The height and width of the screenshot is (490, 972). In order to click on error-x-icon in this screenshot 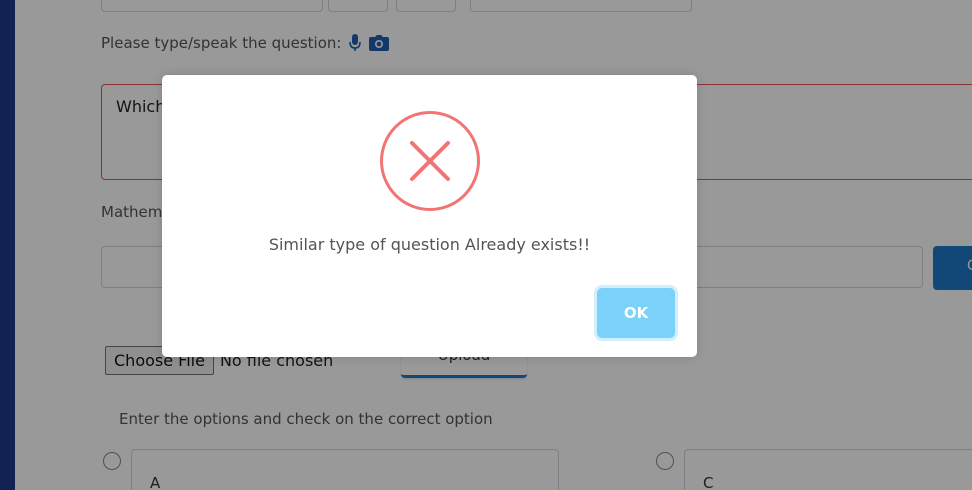, I will do `click(430, 161)`.